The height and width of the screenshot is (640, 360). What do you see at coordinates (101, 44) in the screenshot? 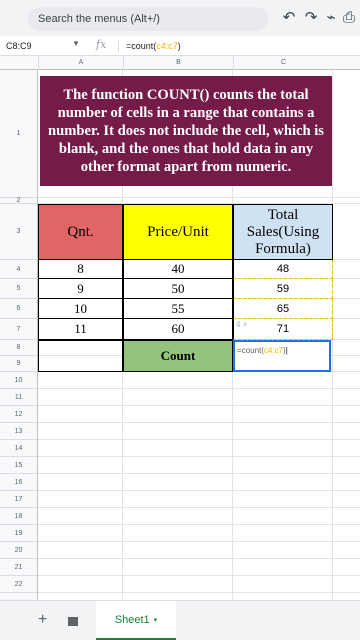
I see `fx-icon: fx` at bounding box center [101, 44].